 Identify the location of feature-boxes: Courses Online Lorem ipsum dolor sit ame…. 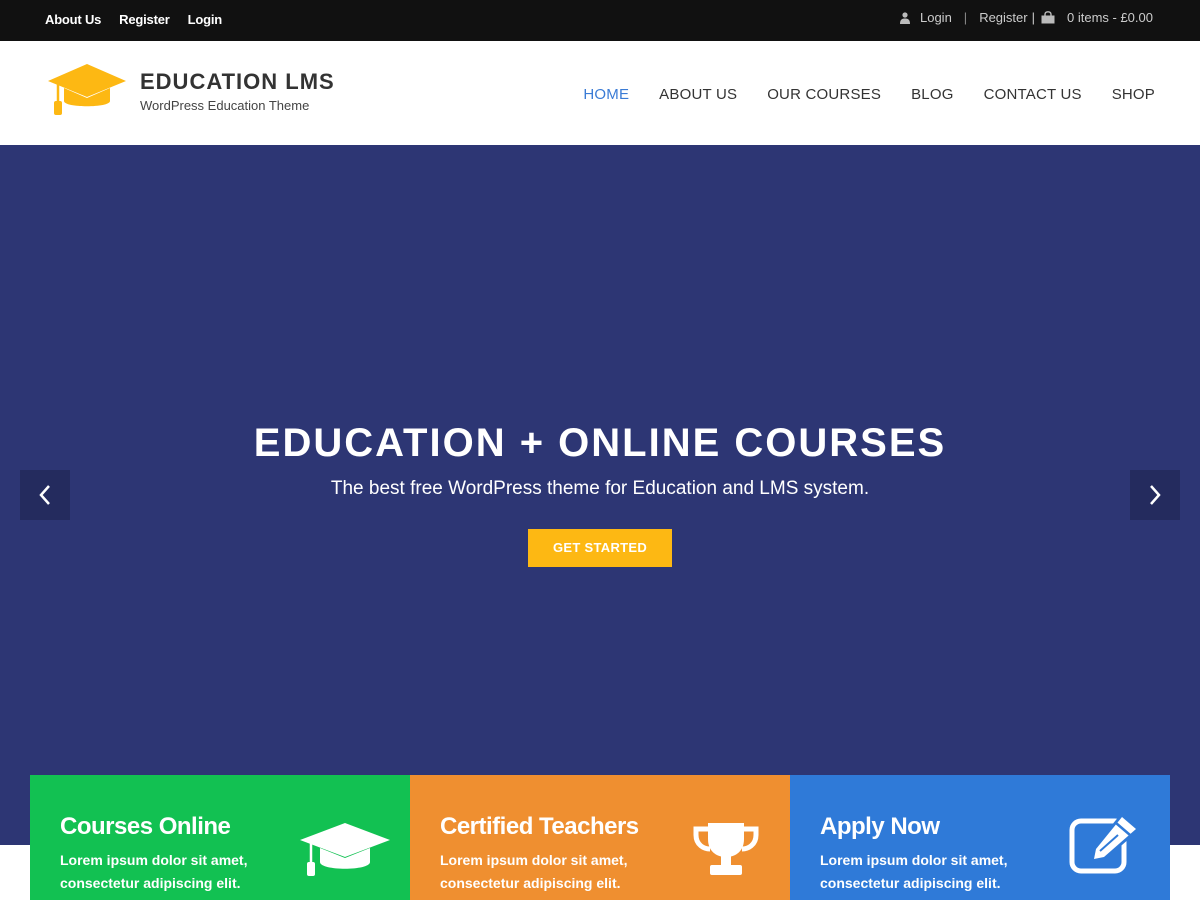
(600, 837).